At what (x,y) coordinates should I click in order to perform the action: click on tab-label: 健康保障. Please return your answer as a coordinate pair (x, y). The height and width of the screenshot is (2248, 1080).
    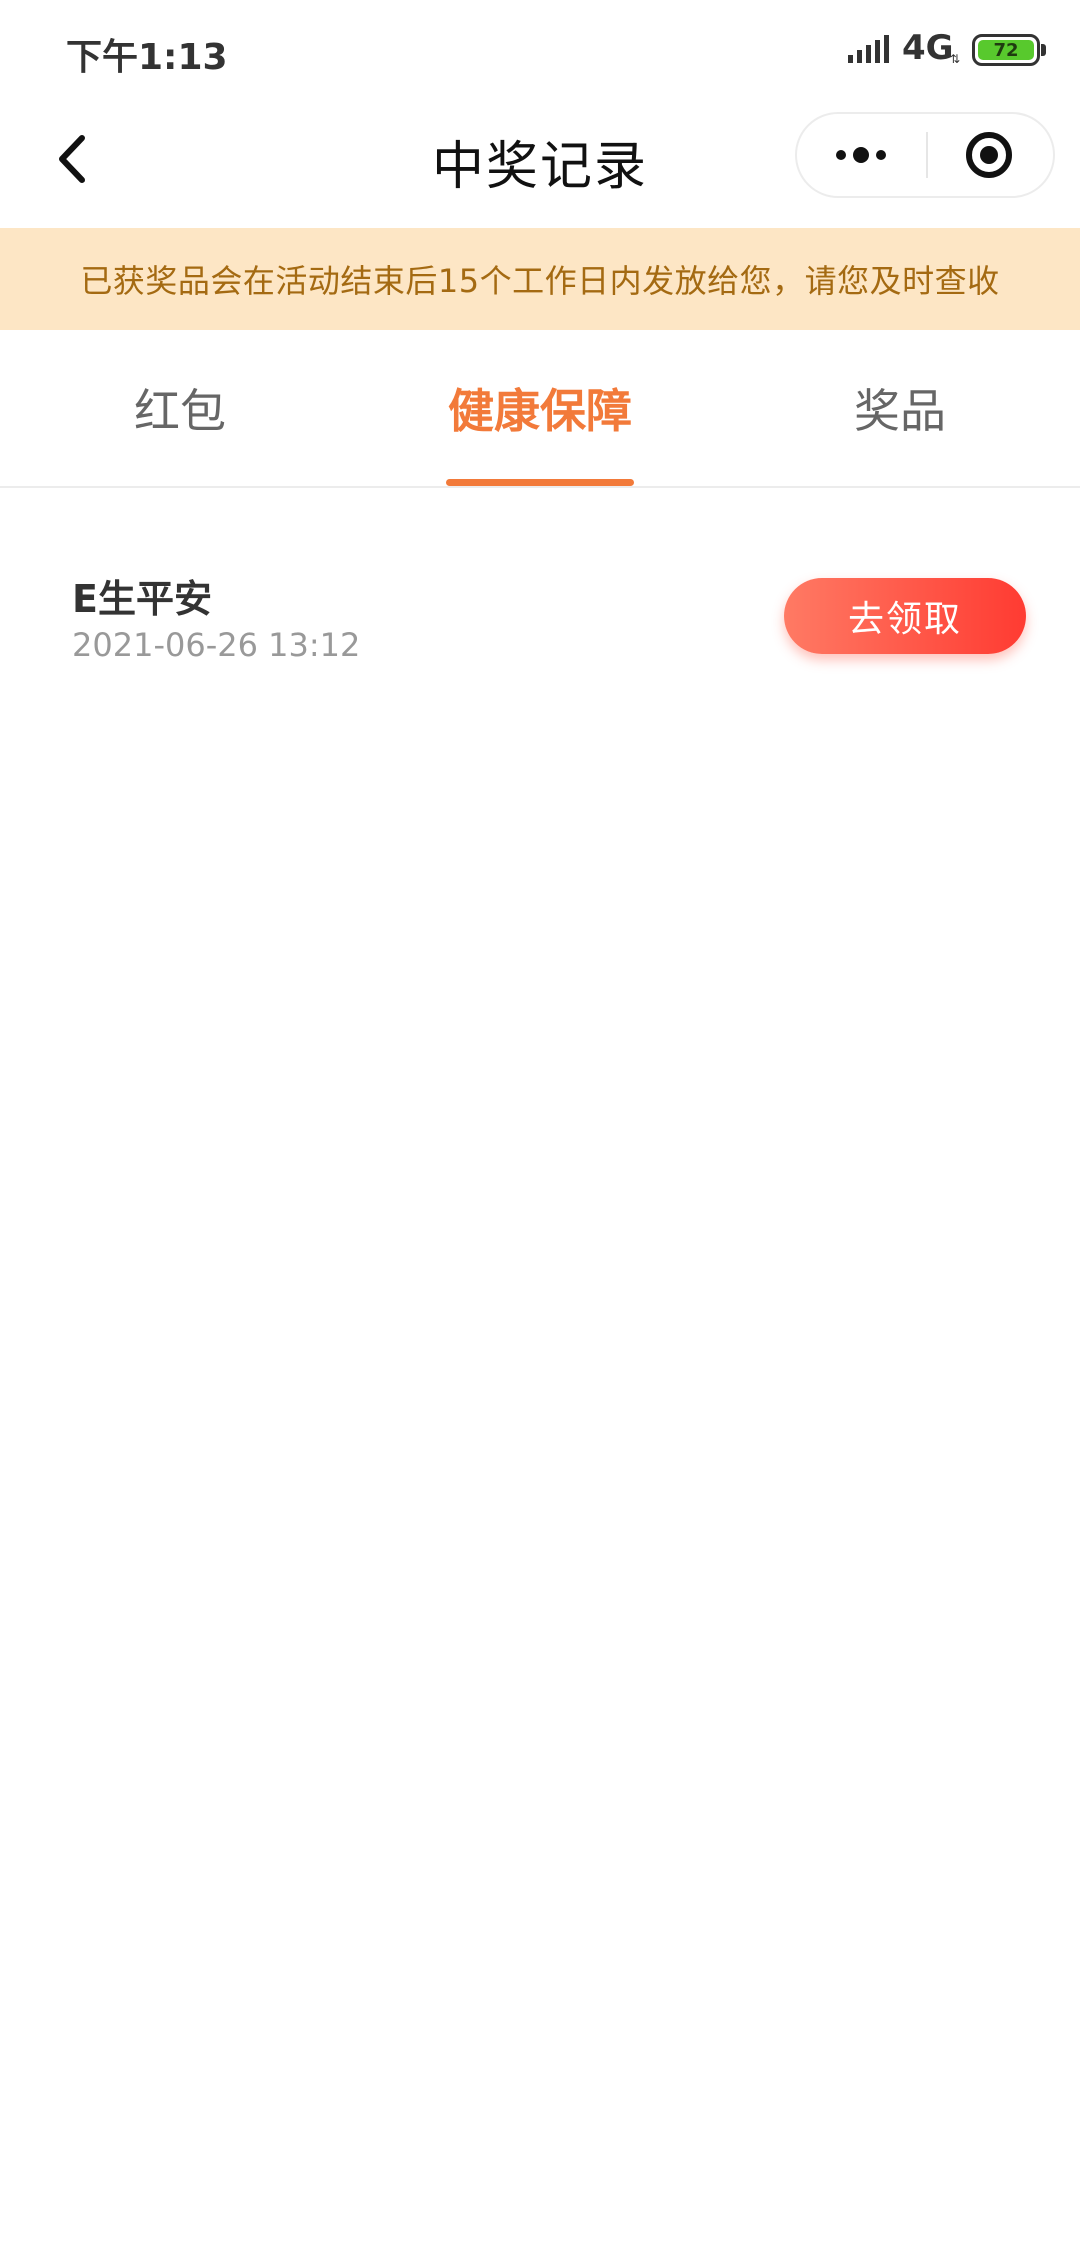
    Looking at the image, I should click on (540, 411).